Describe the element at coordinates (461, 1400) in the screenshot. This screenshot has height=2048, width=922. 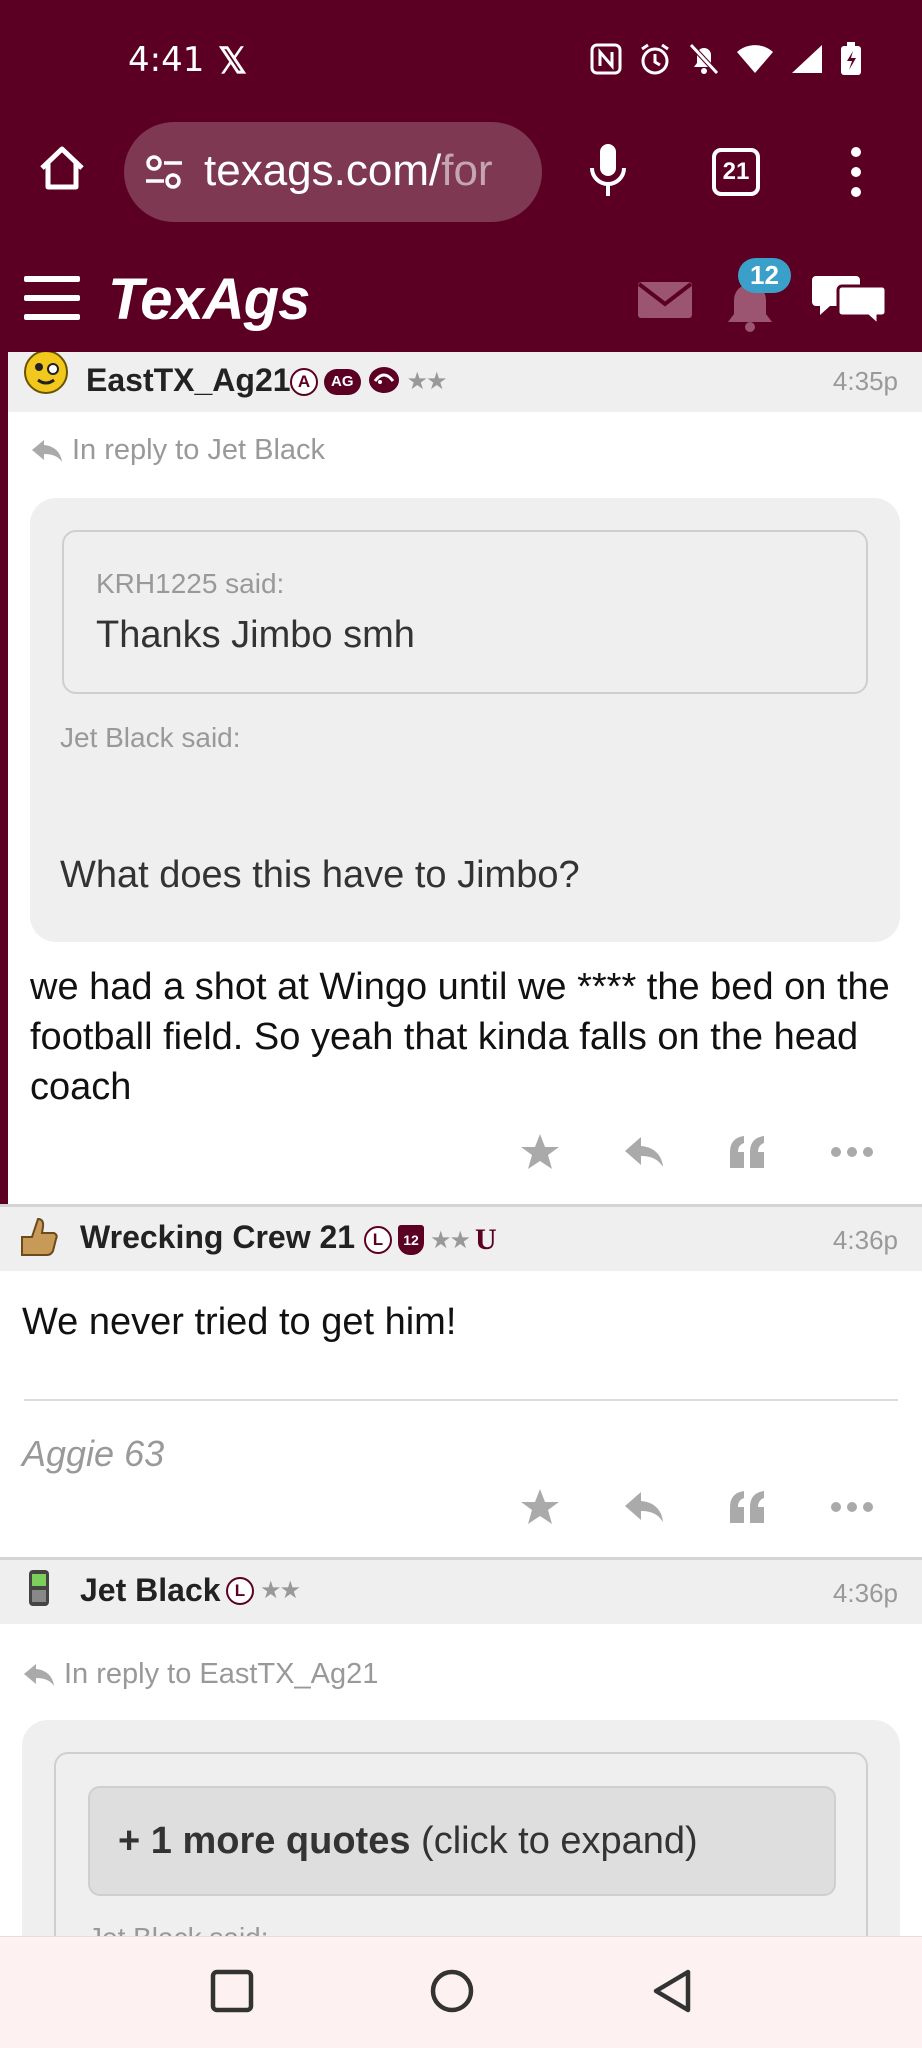
I see `signature-divider` at that location.